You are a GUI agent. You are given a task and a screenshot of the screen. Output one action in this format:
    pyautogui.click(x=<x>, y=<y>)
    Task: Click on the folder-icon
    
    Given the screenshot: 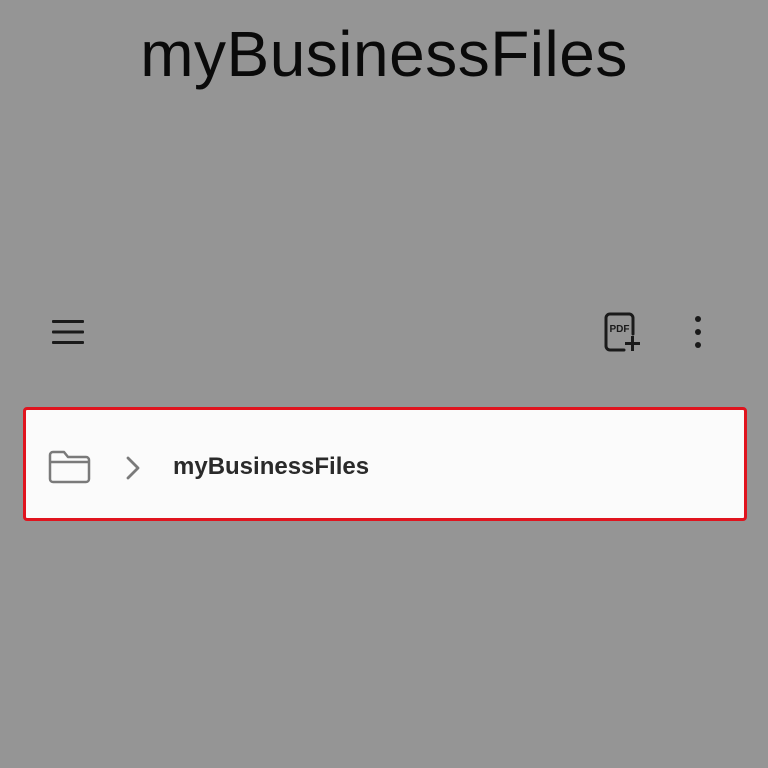 What is the action you would take?
    pyautogui.click(x=70, y=466)
    